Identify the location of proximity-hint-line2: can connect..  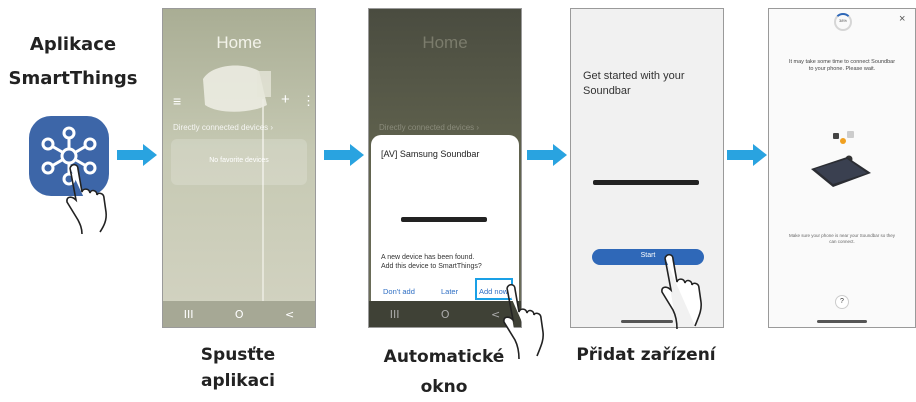
(842, 241).